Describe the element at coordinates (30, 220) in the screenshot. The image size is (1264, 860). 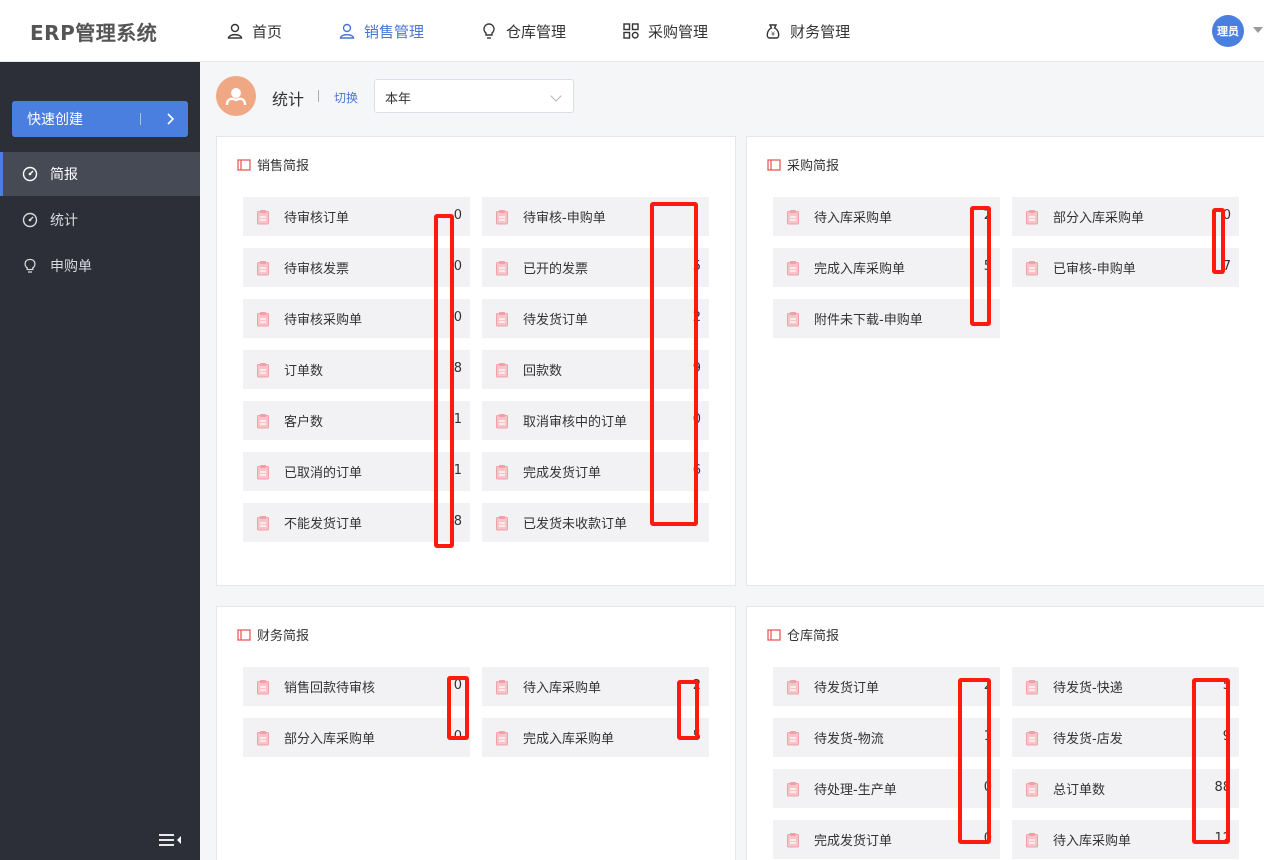
I see `dashboard-icon` at that location.